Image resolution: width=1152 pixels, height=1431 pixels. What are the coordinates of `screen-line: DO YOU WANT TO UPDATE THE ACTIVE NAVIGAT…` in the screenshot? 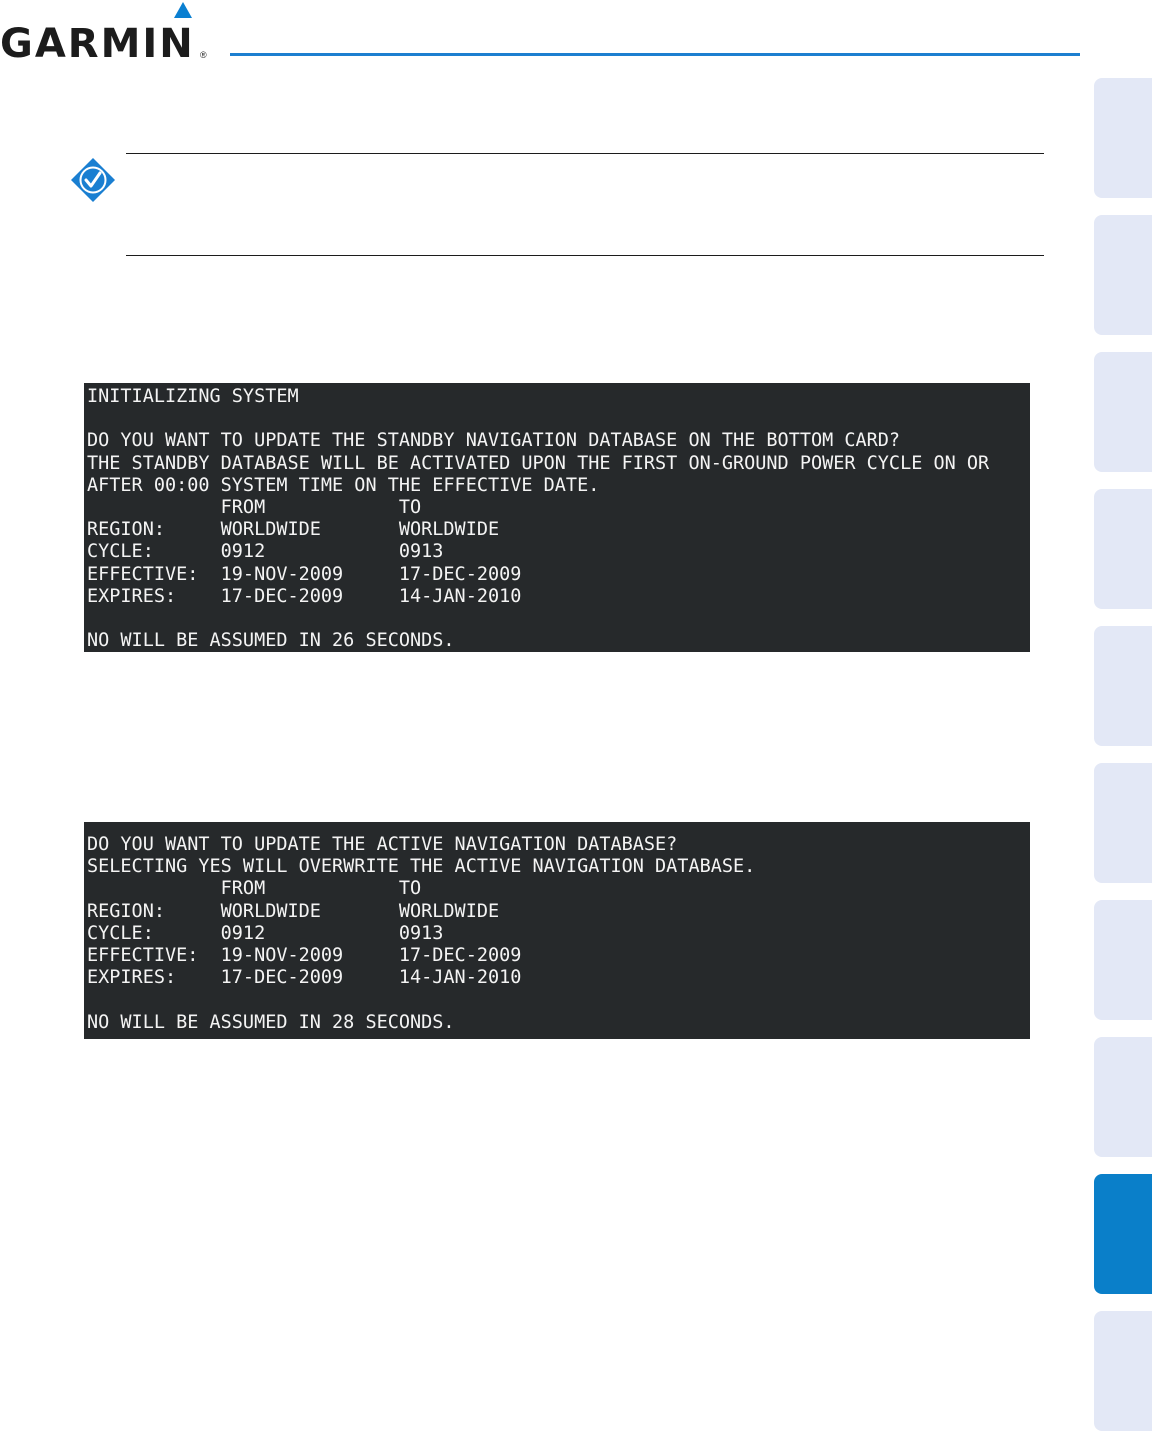 It's located at (382, 844).